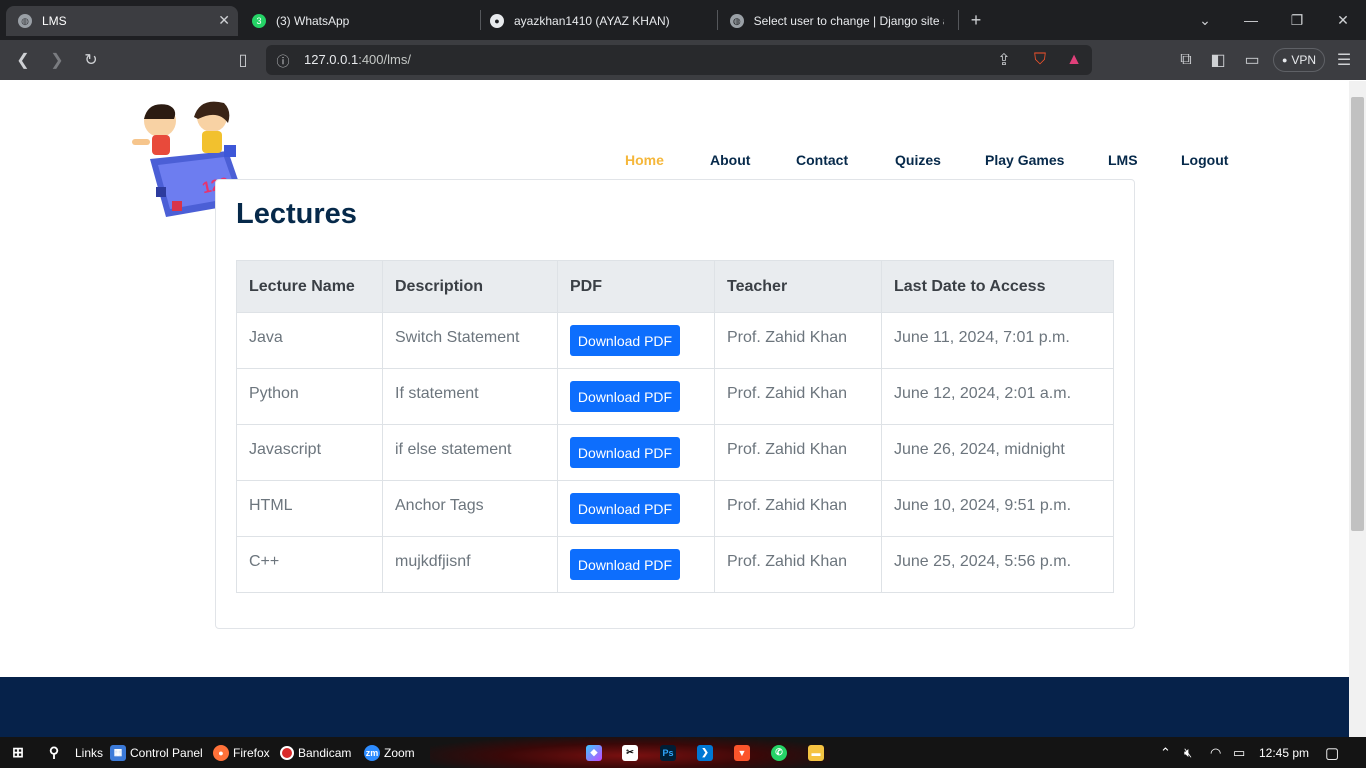 The height and width of the screenshot is (768, 1366). What do you see at coordinates (1252, 60) in the screenshot?
I see `wallet-icon: ▭` at bounding box center [1252, 60].